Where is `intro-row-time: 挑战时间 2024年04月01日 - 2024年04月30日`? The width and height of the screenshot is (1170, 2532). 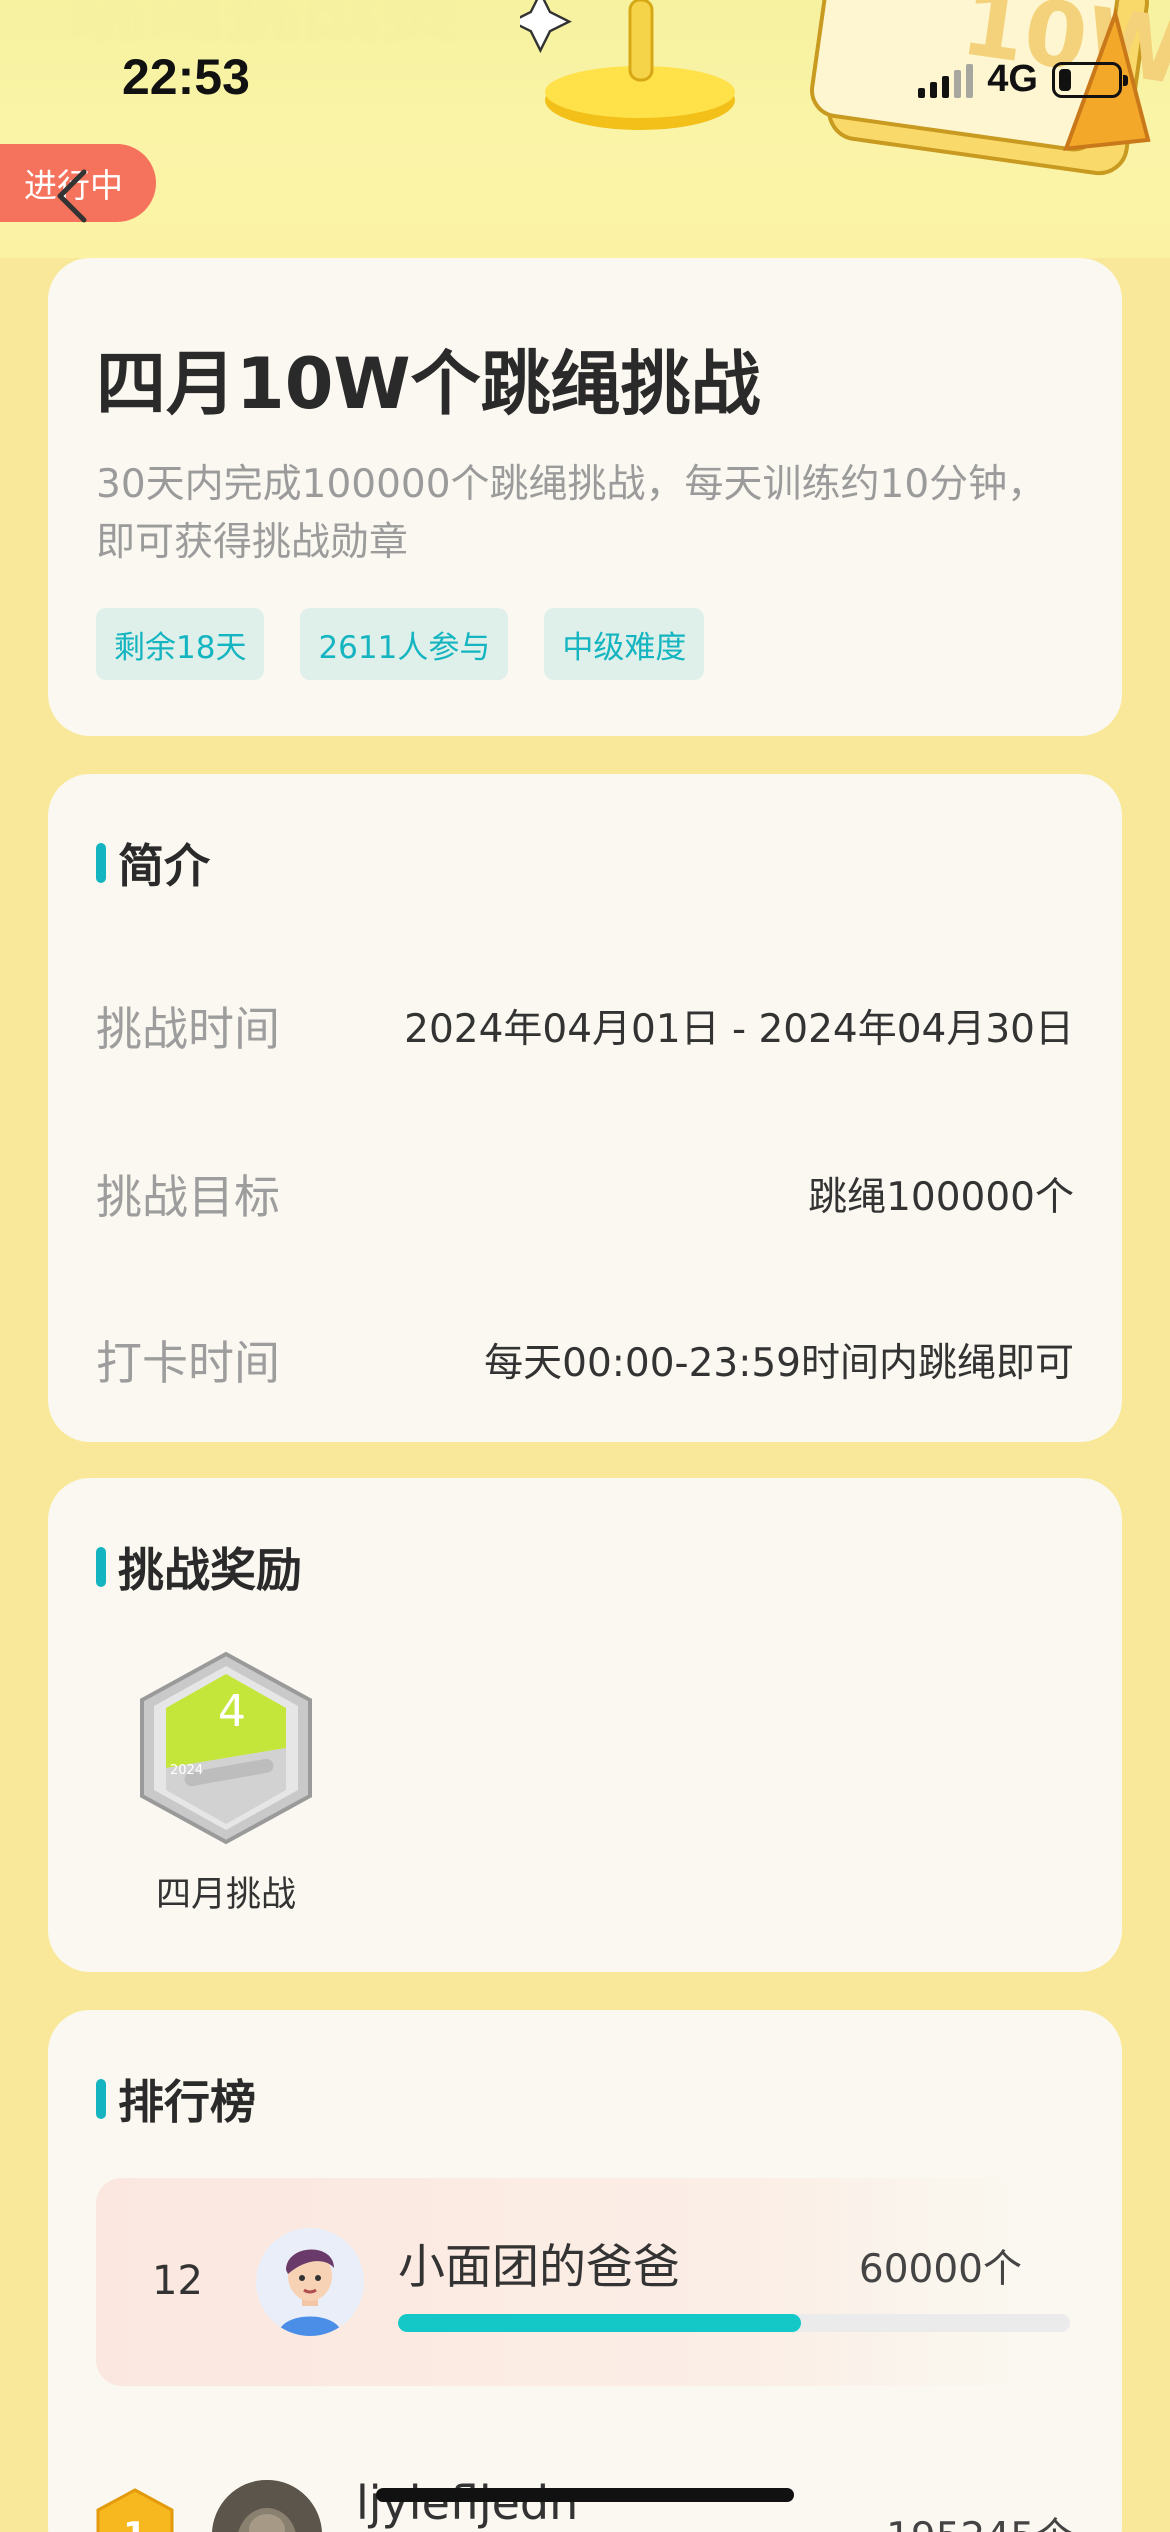
intro-row-time: 挑战时间 2024年04月01日 - 2024年04月30日 is located at coordinates (585, 1026).